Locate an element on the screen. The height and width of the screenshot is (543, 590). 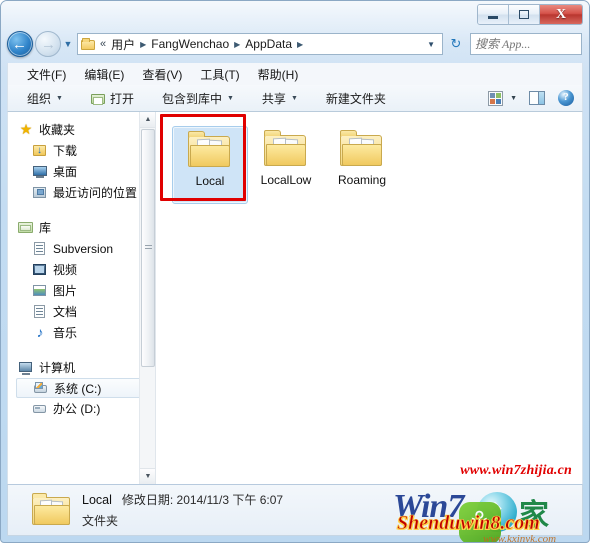
sidebar-item-label: 系统 (C:) is located at coordinates (78, 388).